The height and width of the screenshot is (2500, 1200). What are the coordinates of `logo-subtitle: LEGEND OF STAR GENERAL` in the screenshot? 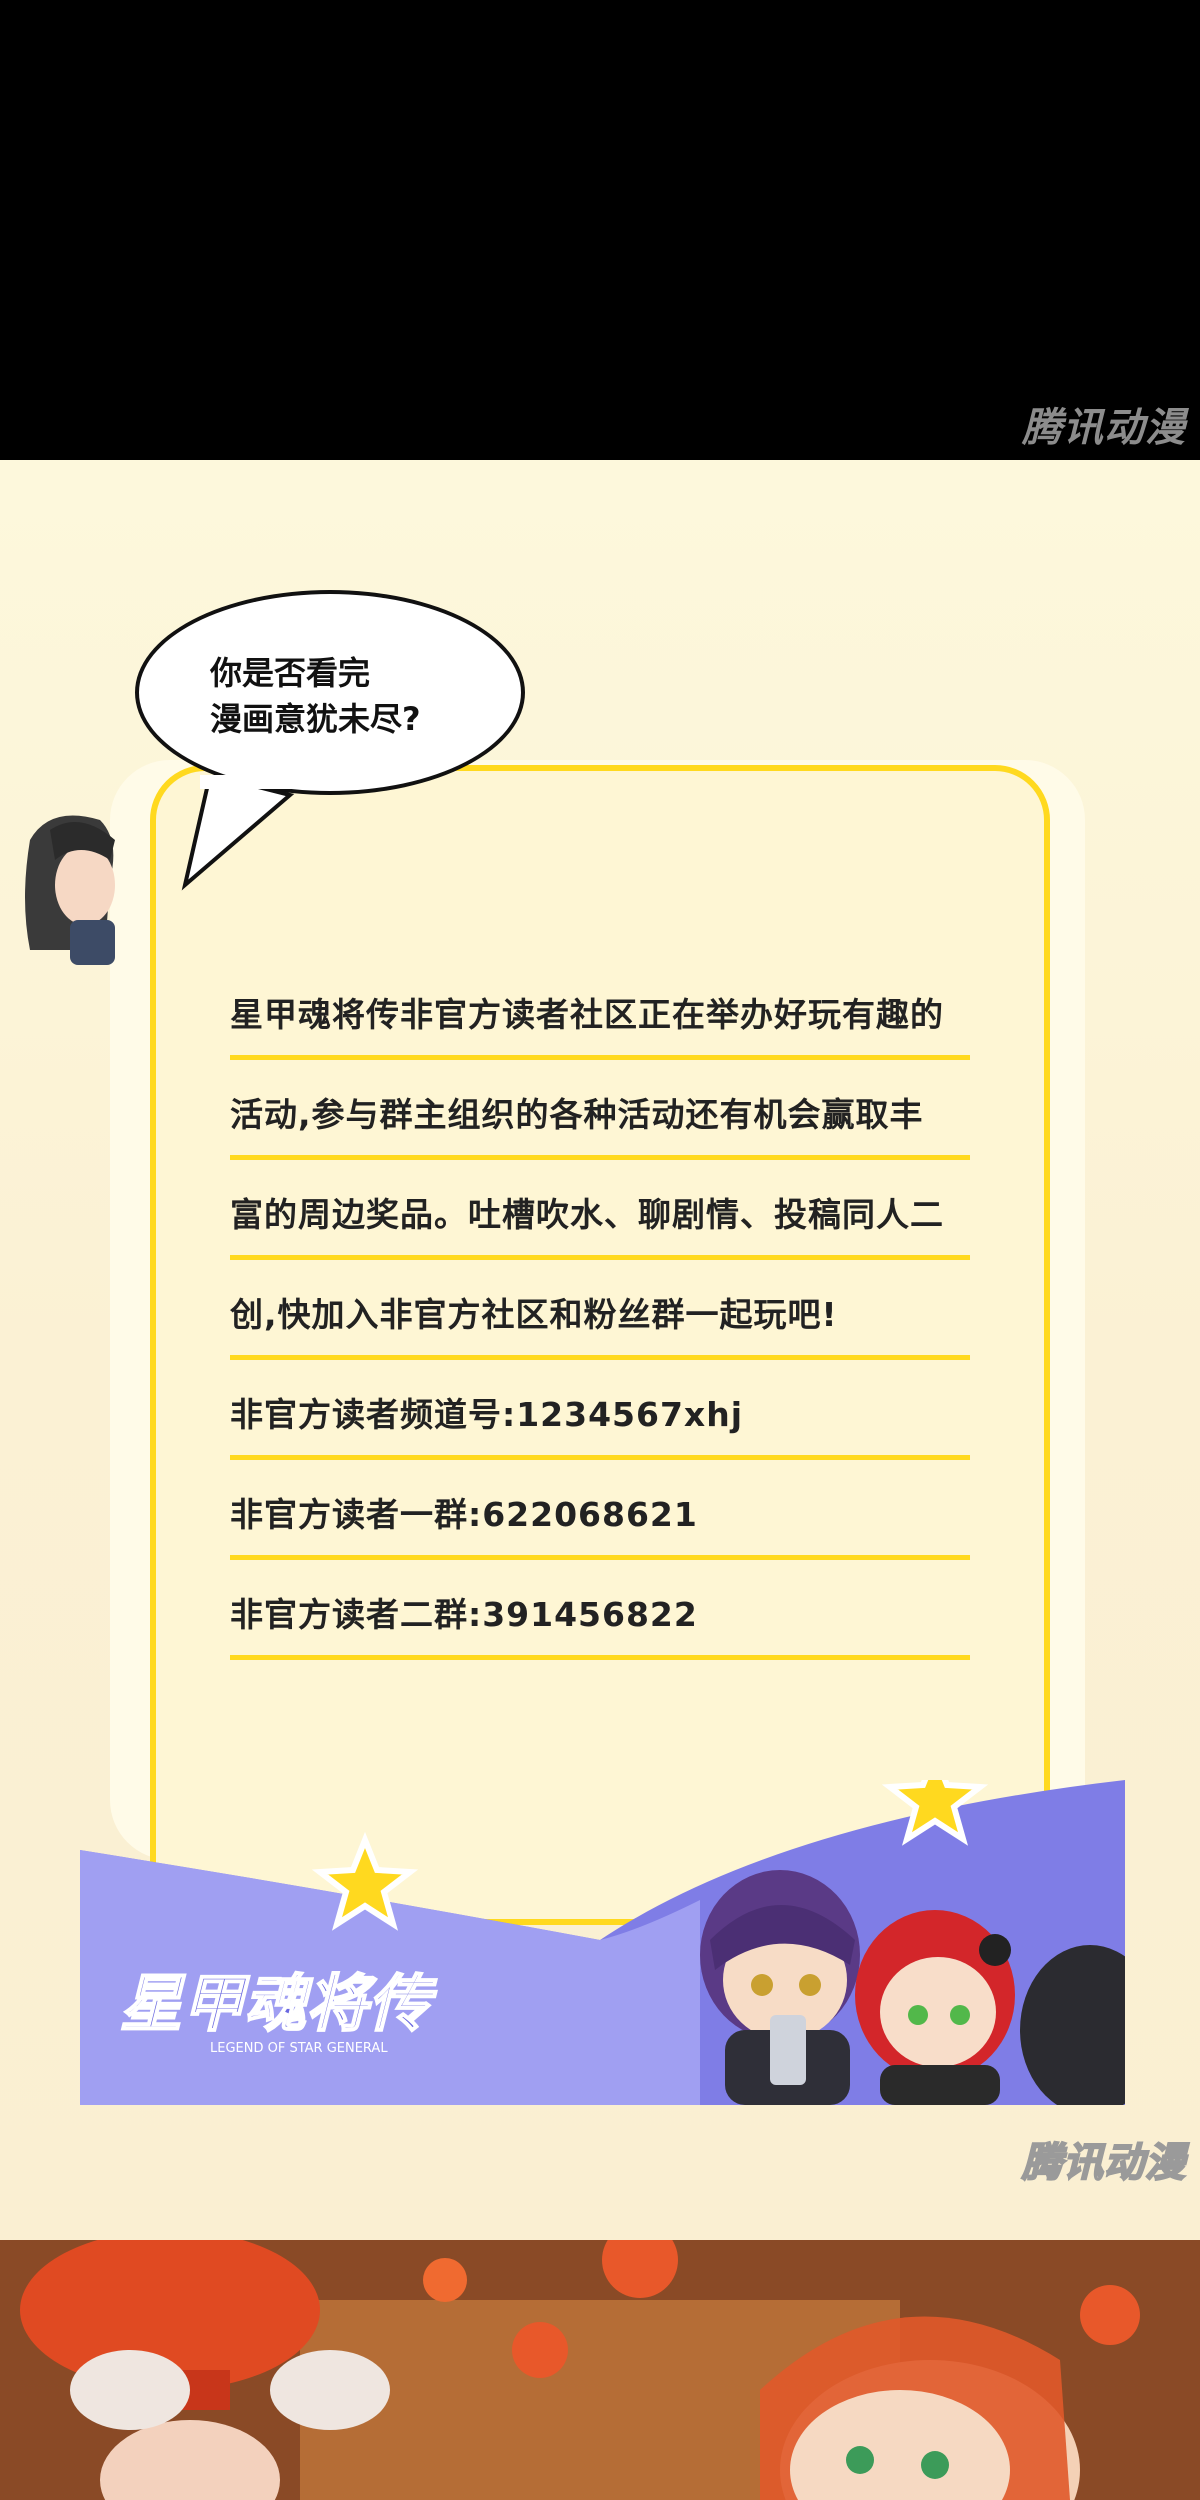 It's located at (299, 2048).